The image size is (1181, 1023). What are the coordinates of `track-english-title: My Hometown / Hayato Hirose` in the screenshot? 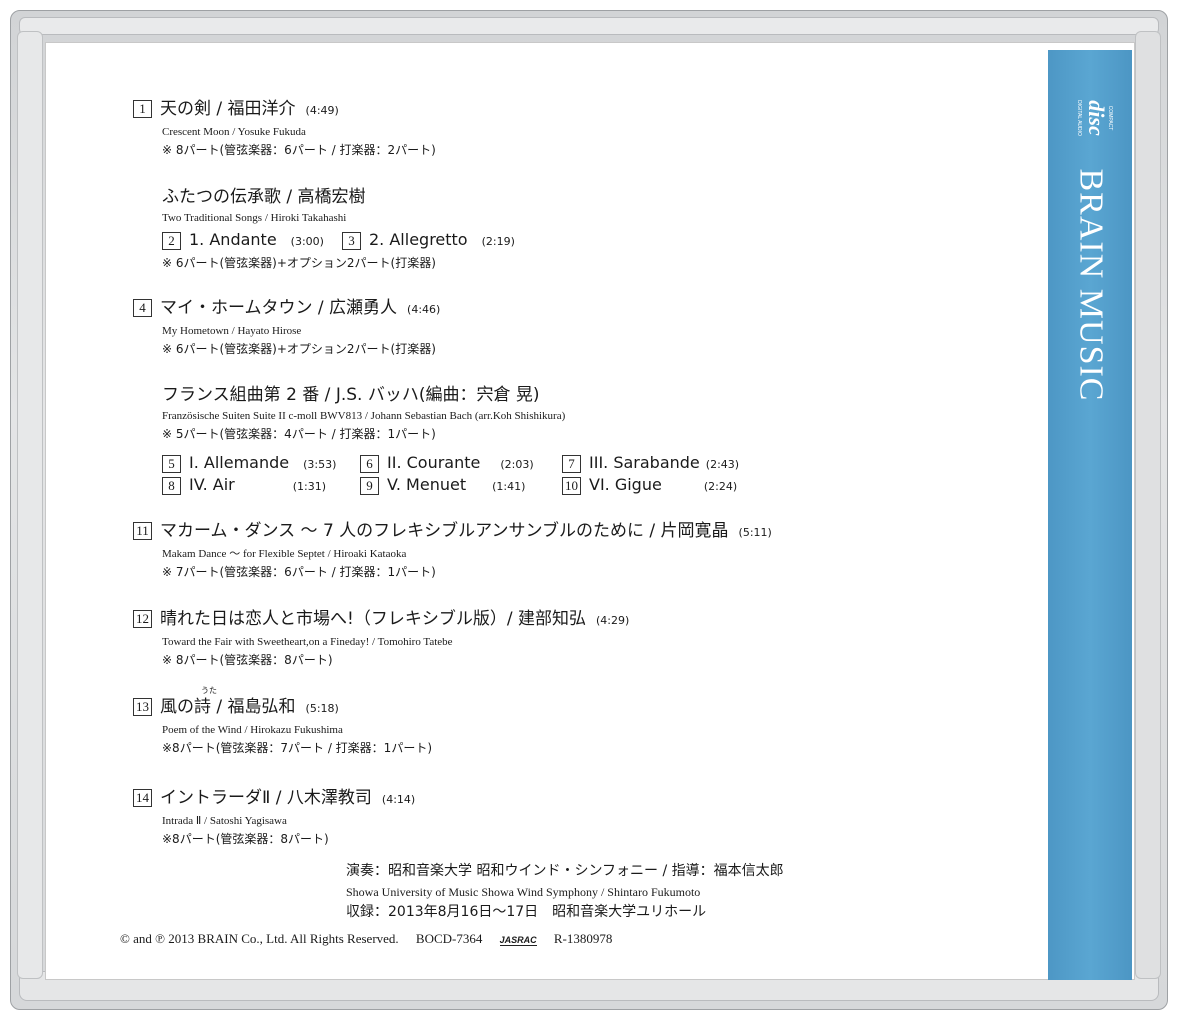 It's located at (232, 331).